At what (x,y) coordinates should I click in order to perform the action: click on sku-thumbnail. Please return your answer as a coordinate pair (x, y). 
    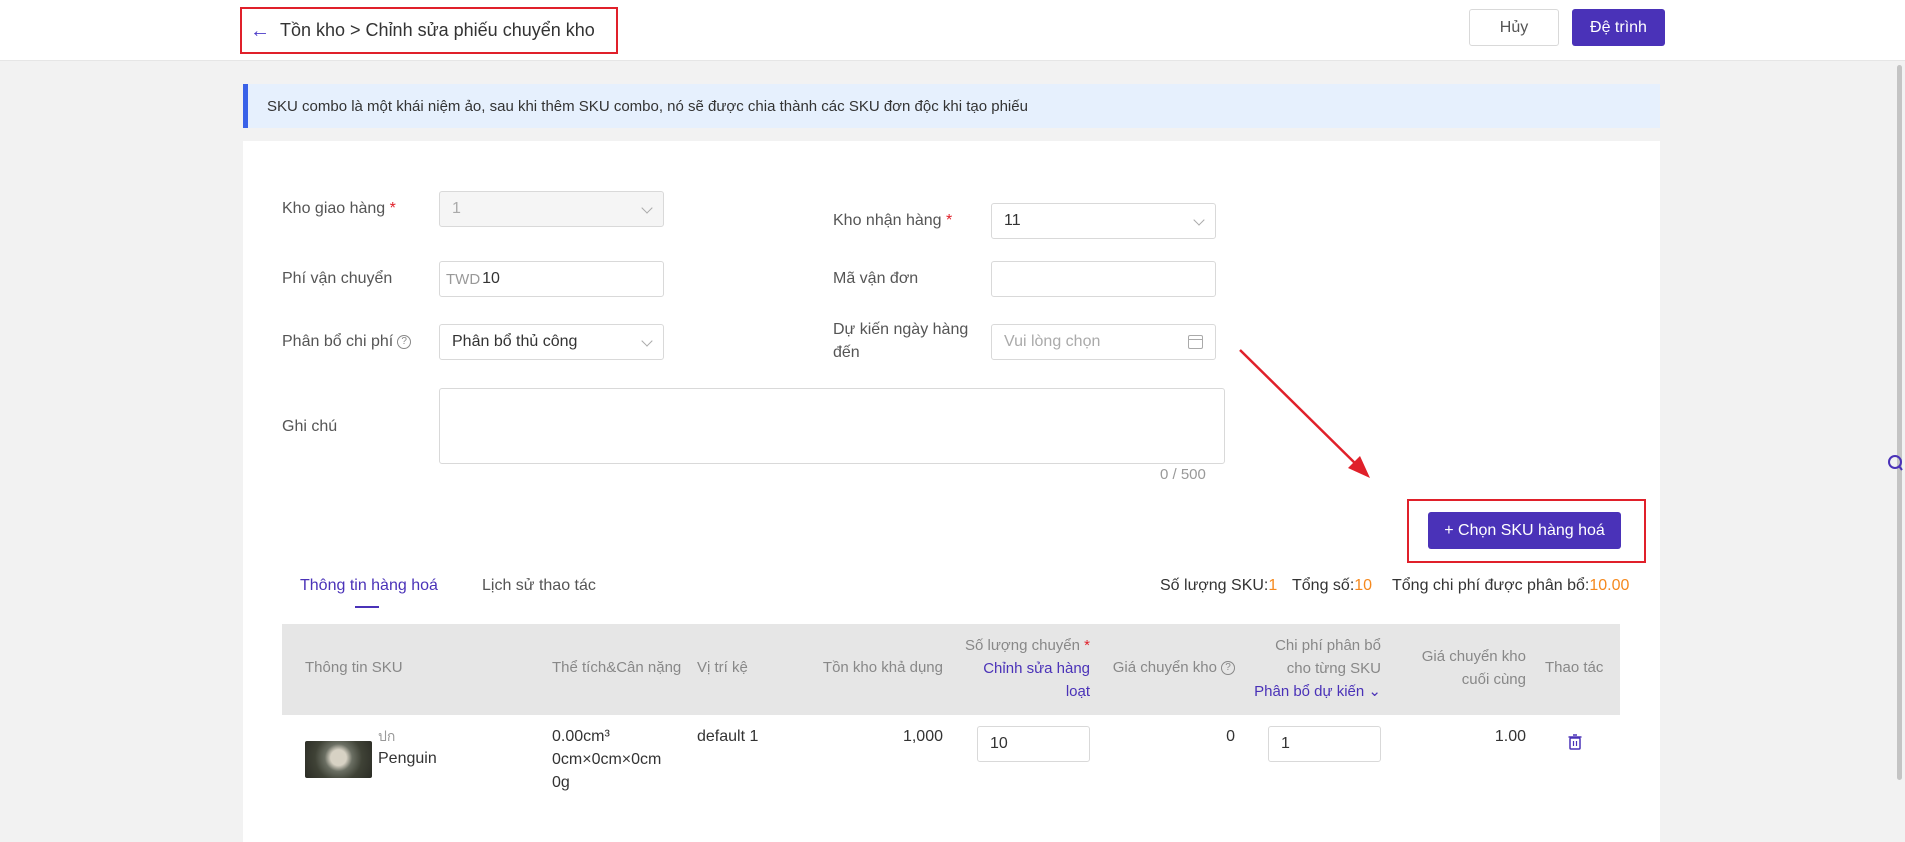
    Looking at the image, I should click on (338, 759).